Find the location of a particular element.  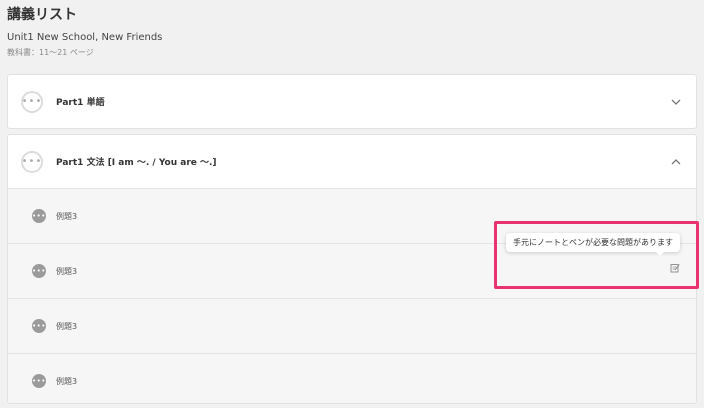

unit-title: Unit1 New School, New Friends is located at coordinates (85, 37).